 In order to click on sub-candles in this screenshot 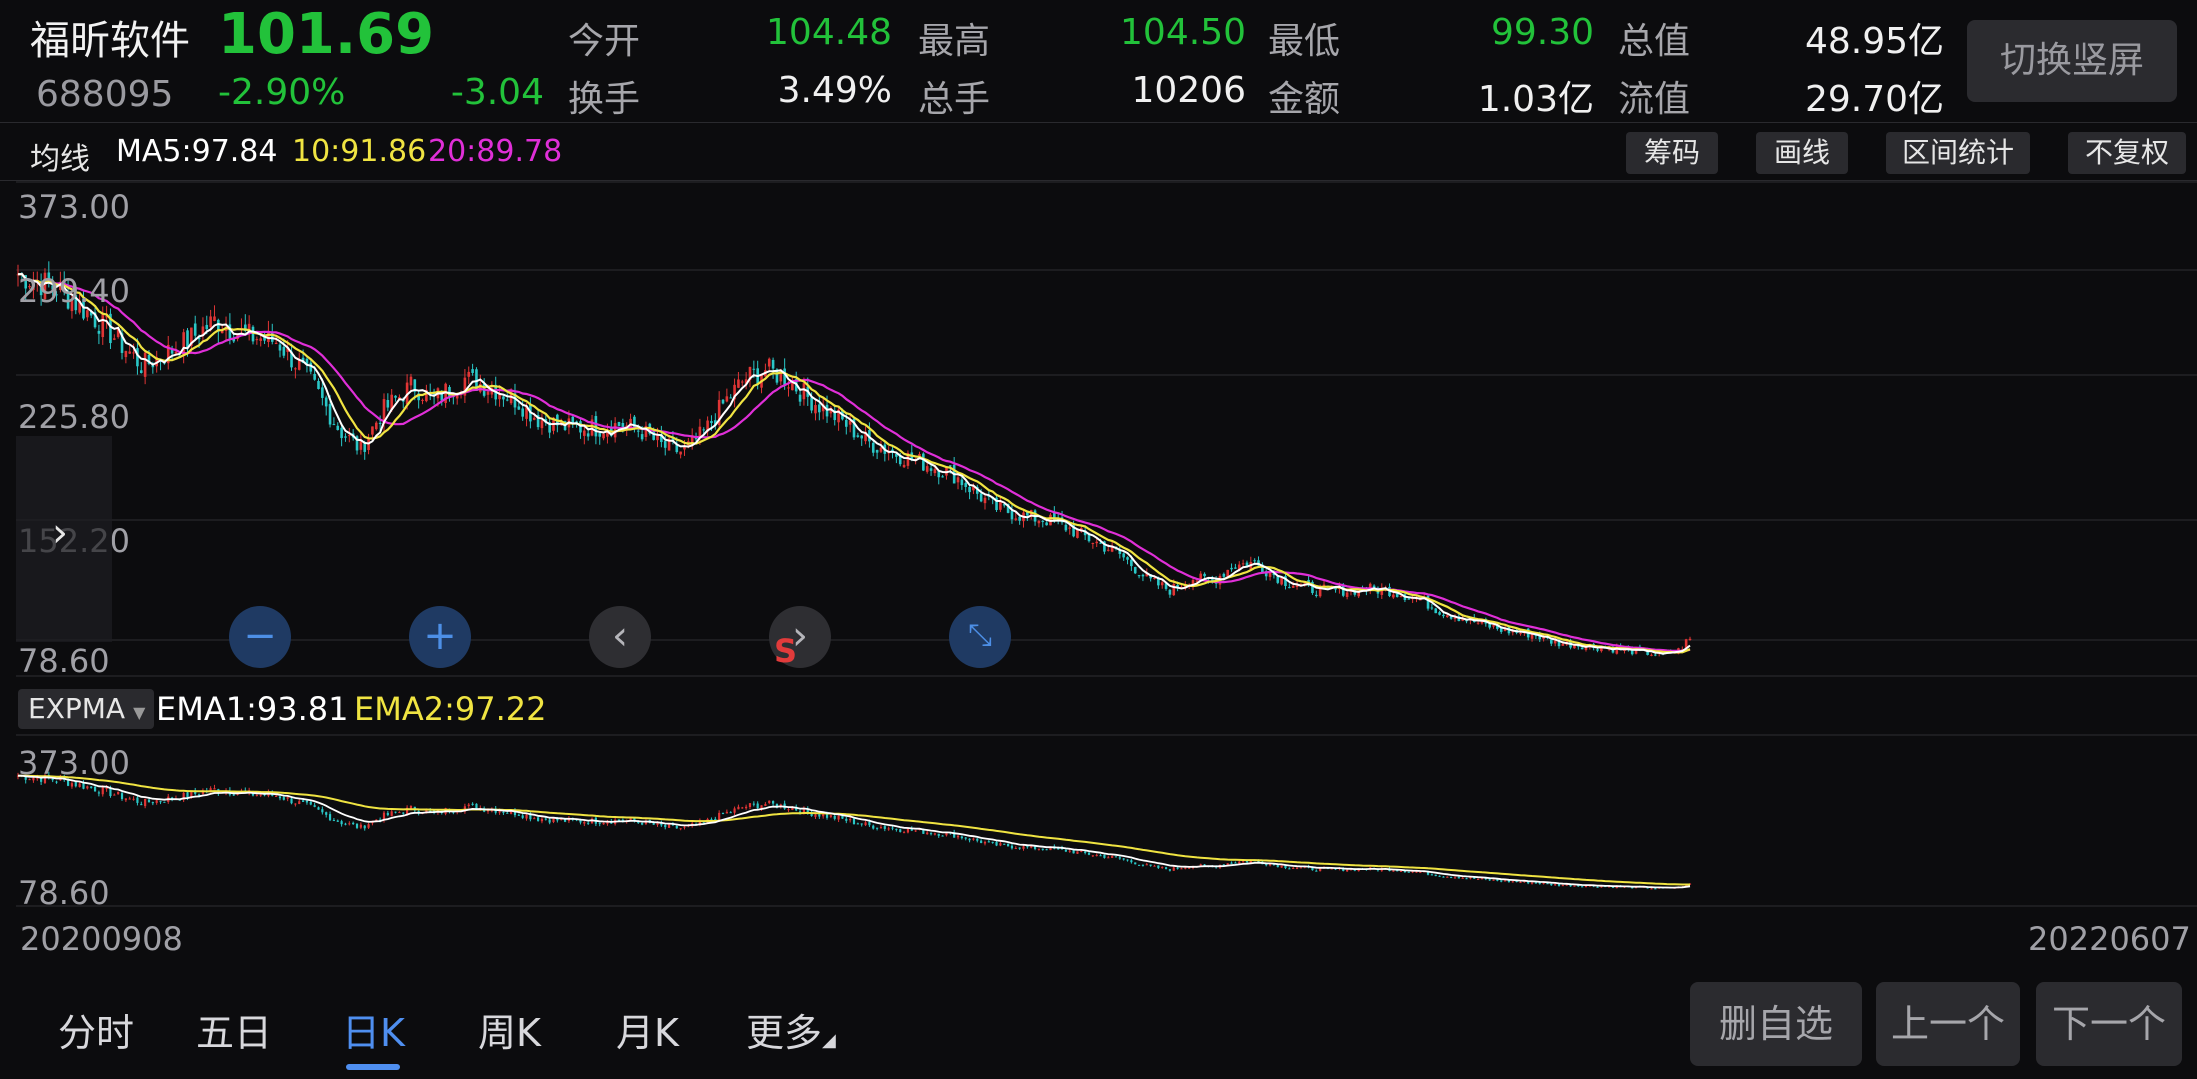, I will do `click(854, 830)`.